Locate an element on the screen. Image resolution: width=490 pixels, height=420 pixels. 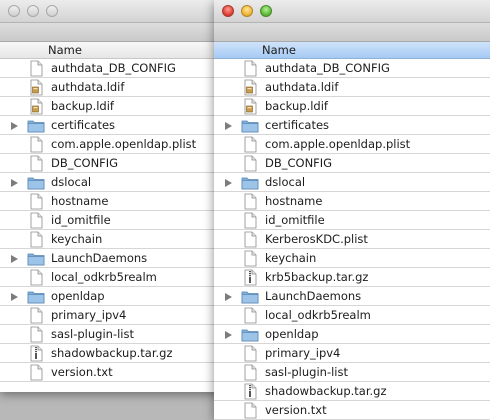
file-name: hostname is located at coordinates (294, 201).